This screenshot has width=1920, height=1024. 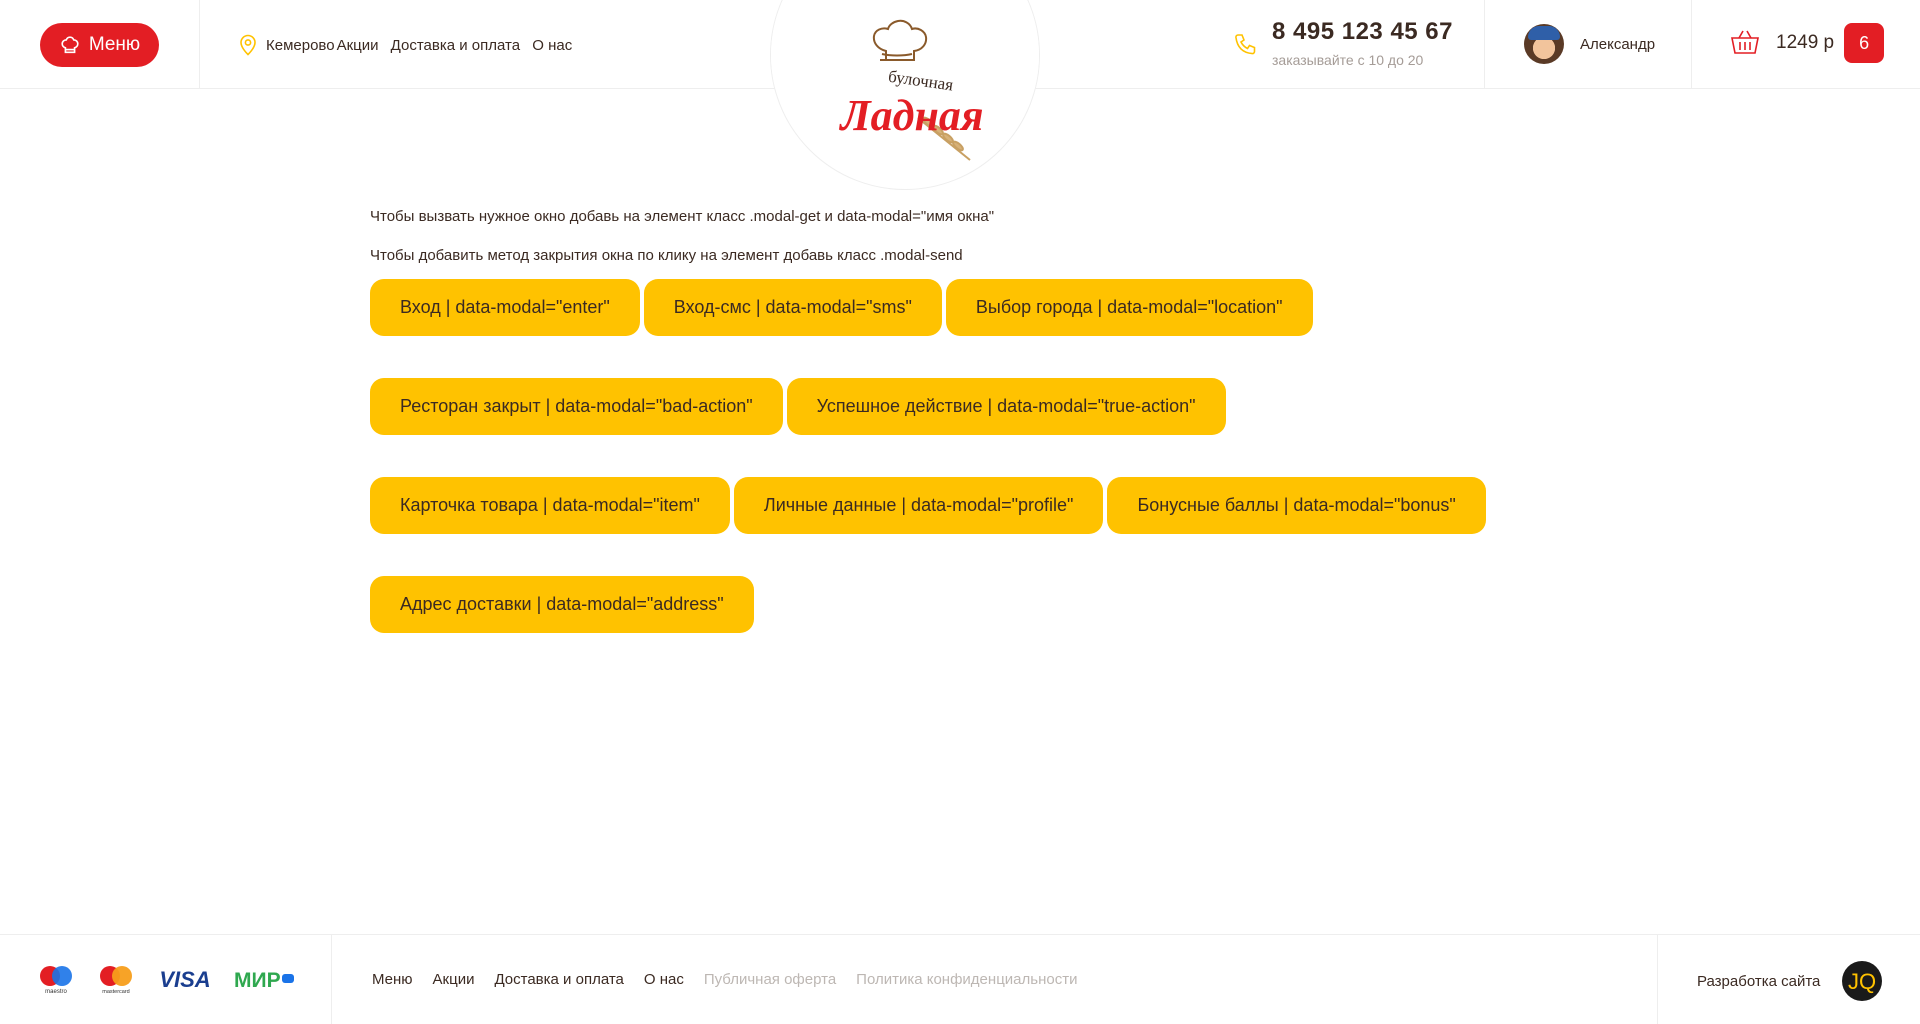 What do you see at coordinates (792, 307) in the screenshot?
I see `modal-sms-button: Вход-смс | data-modal="sms"` at bounding box center [792, 307].